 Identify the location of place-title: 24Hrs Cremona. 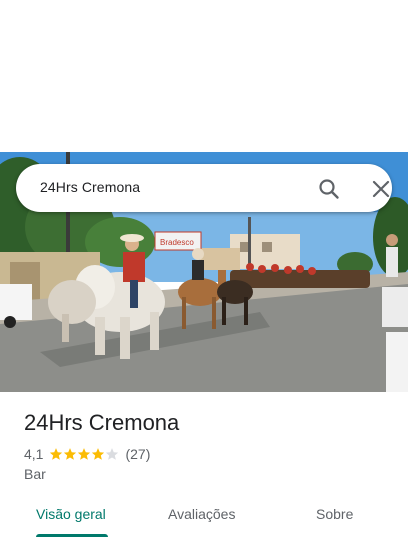
(102, 422).